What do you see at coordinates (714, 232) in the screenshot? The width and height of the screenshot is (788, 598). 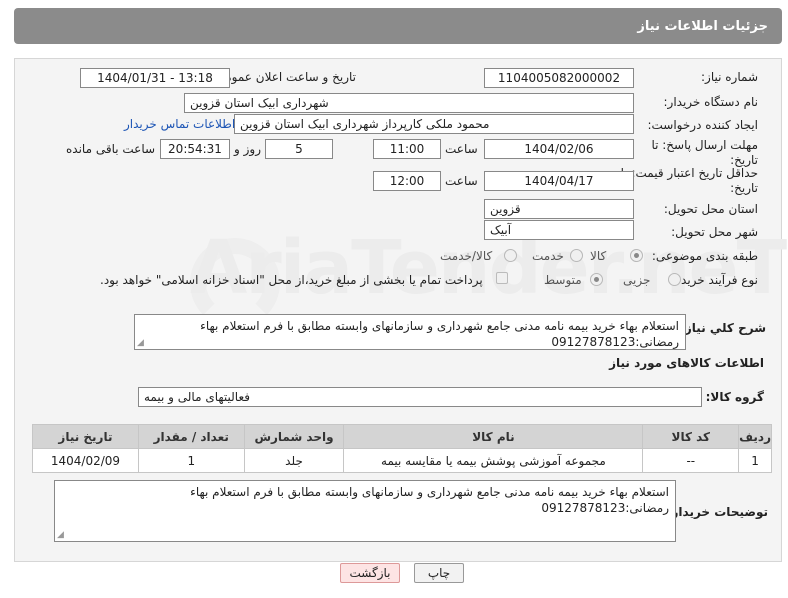 I see `city-label: شهر محل تحویل:` at bounding box center [714, 232].